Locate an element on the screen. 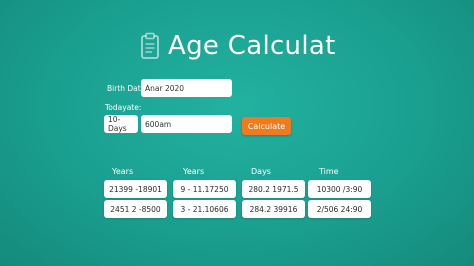 This screenshot has height=266, width=474. time-input: 600am is located at coordinates (186, 124).